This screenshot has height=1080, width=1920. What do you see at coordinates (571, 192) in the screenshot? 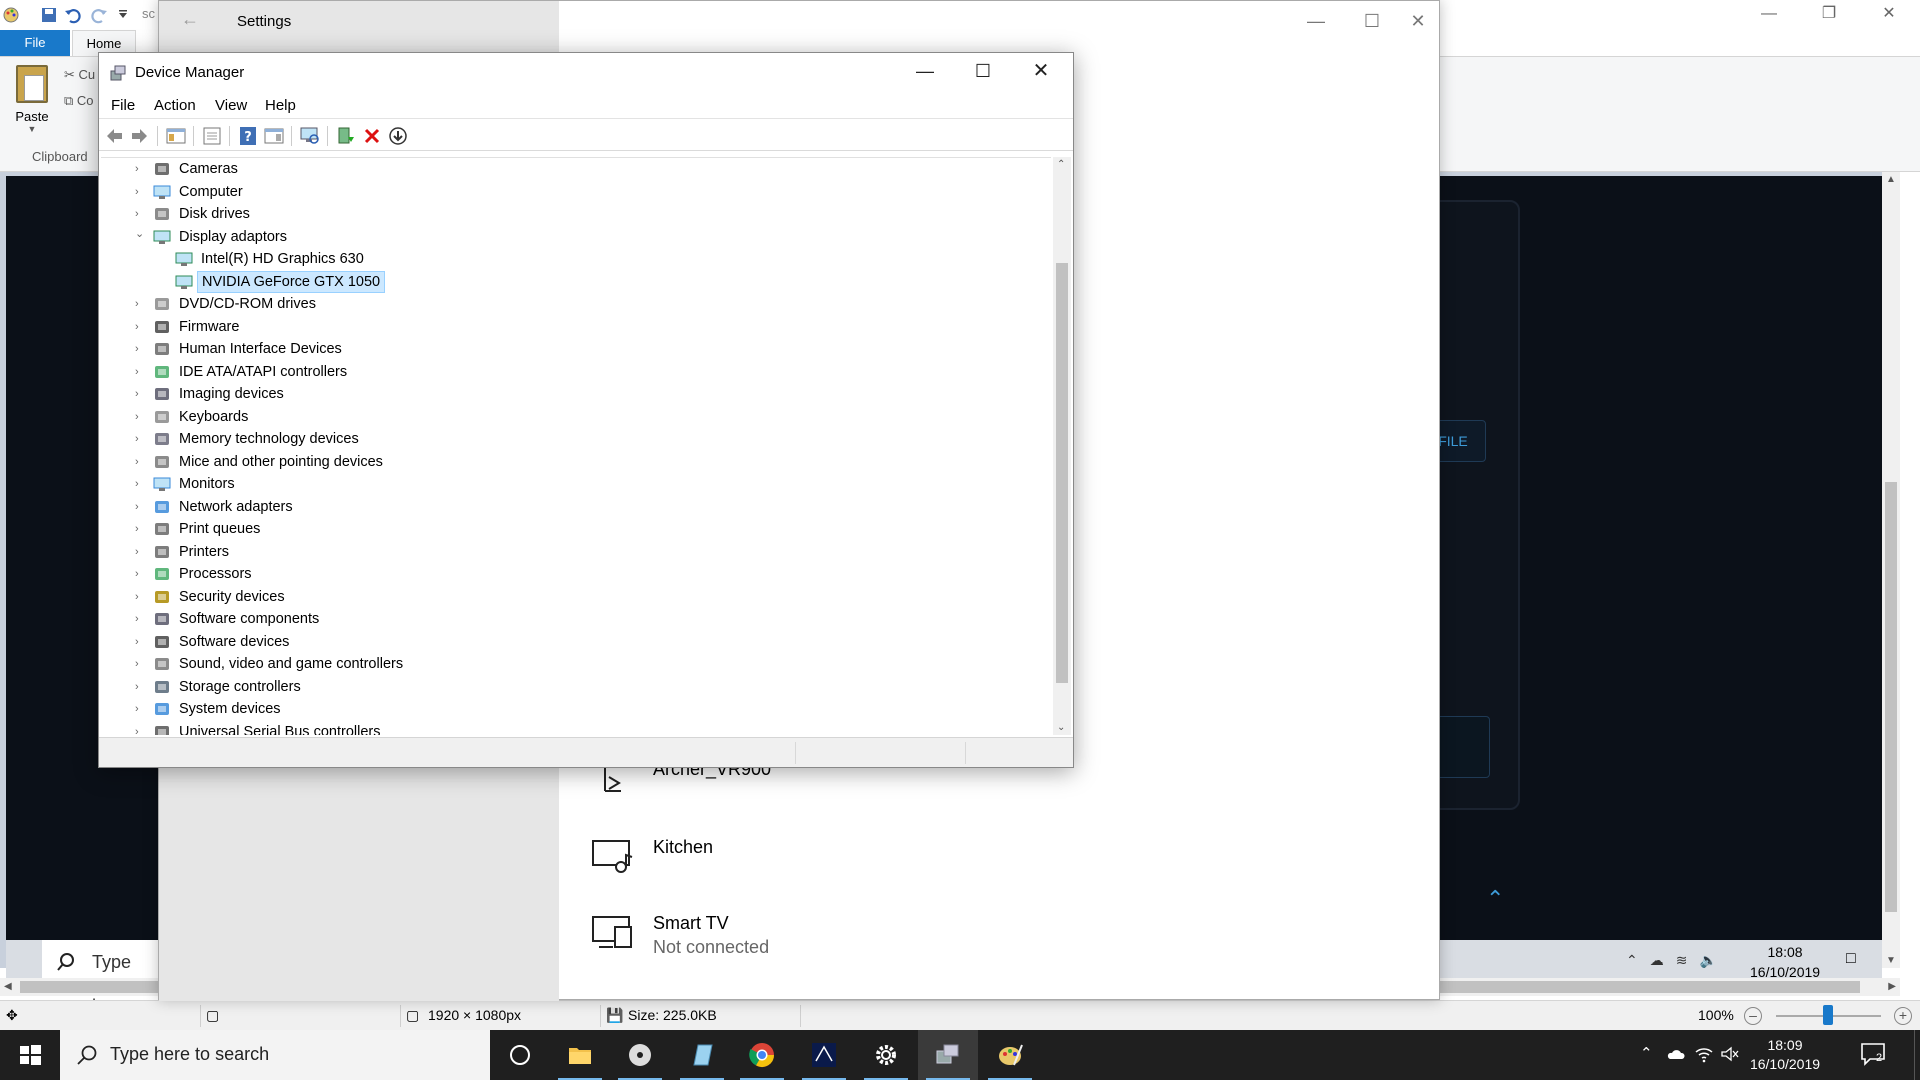
I see `tree-item: › Computer` at bounding box center [571, 192].